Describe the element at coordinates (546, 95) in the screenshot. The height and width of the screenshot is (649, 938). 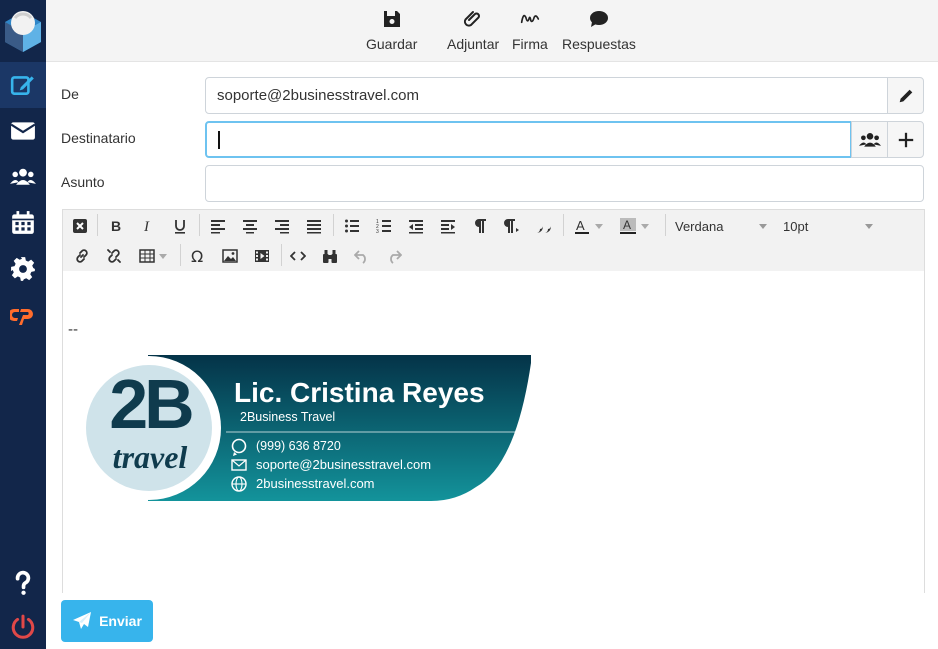
I see `from-field: soporte@2businesstravel.com` at that location.